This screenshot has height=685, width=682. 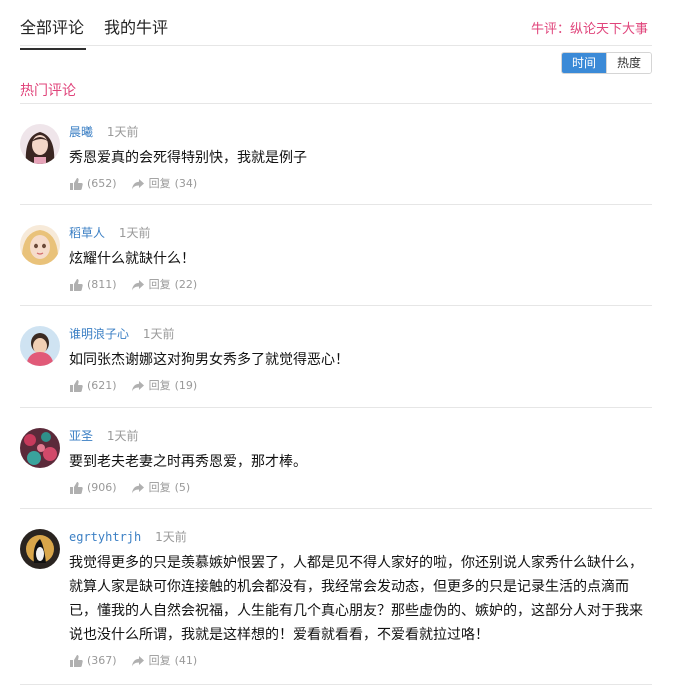 I want to click on like-count: (906), so click(x=102, y=487).